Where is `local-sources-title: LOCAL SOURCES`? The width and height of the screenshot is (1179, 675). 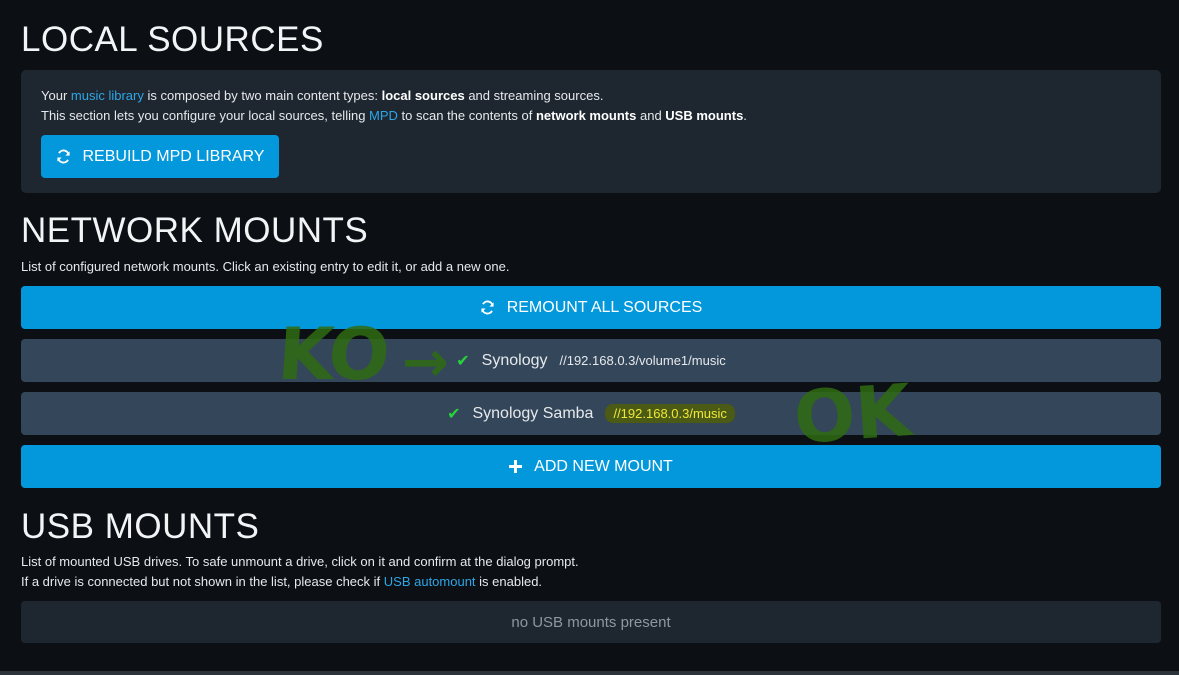
local-sources-title: LOCAL SOURCES is located at coordinates (172, 39).